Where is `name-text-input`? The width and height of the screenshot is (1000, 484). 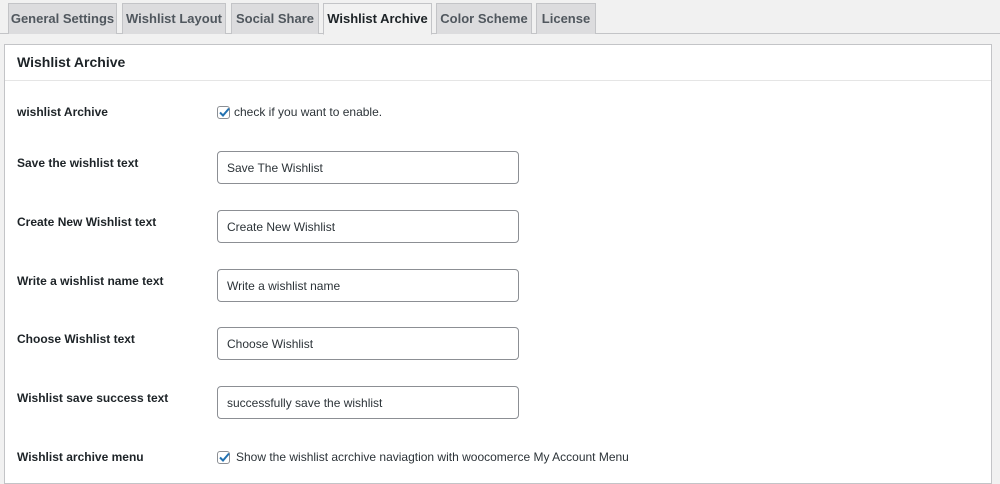 name-text-input is located at coordinates (368, 285).